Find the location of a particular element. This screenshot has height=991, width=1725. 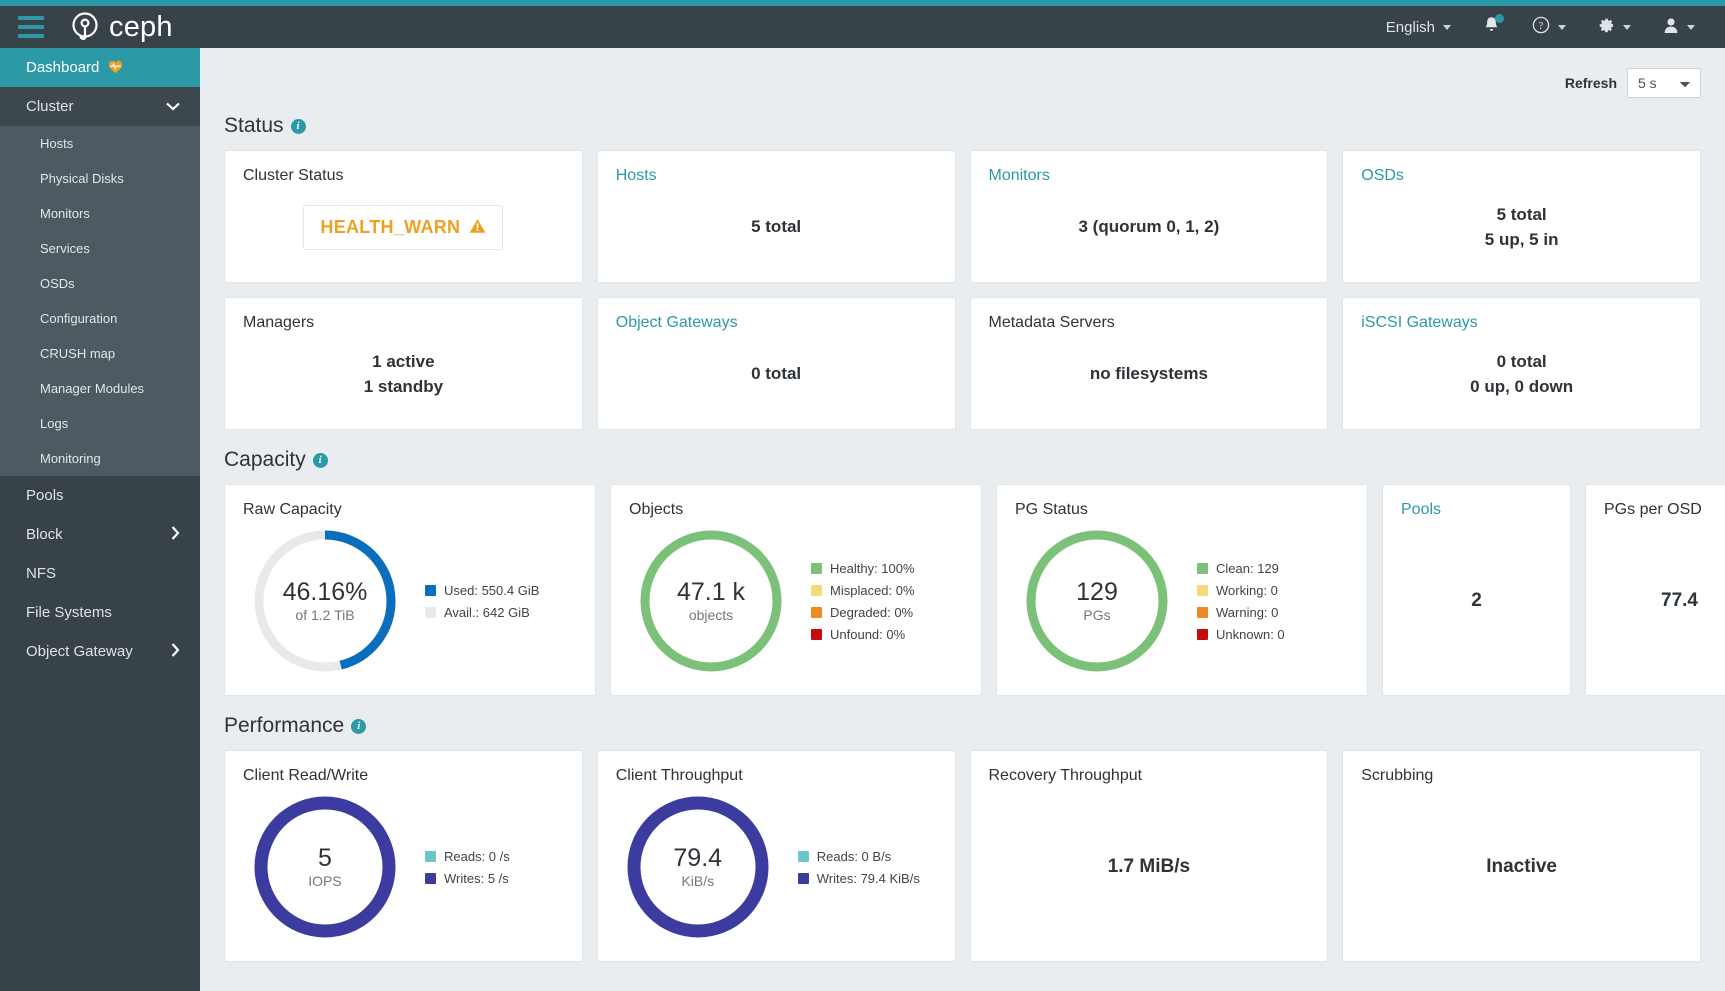

notifications-button is located at coordinates (1491, 27).